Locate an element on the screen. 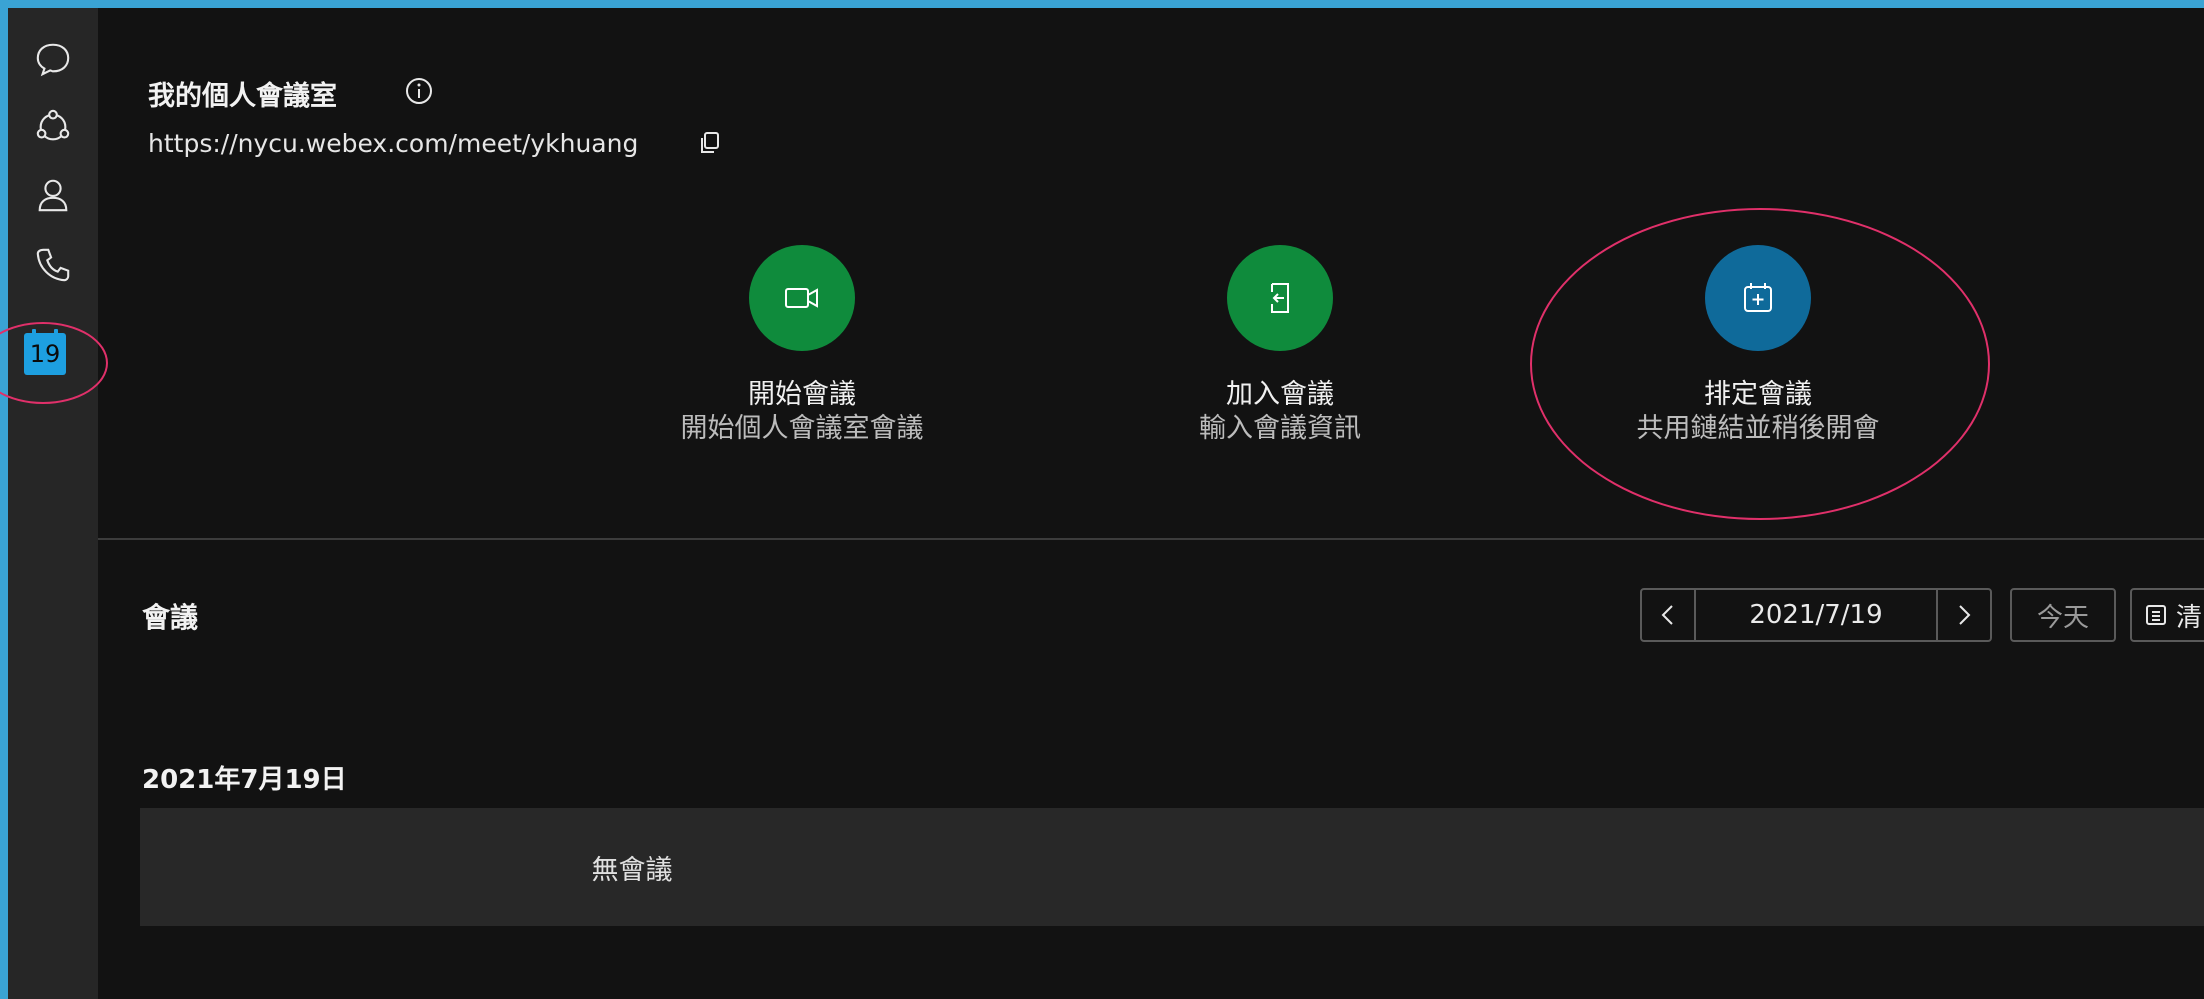 The height and width of the screenshot is (999, 2204). start-meeting-button: 開始會議 開始個人會議室會議 is located at coordinates (802, 345).